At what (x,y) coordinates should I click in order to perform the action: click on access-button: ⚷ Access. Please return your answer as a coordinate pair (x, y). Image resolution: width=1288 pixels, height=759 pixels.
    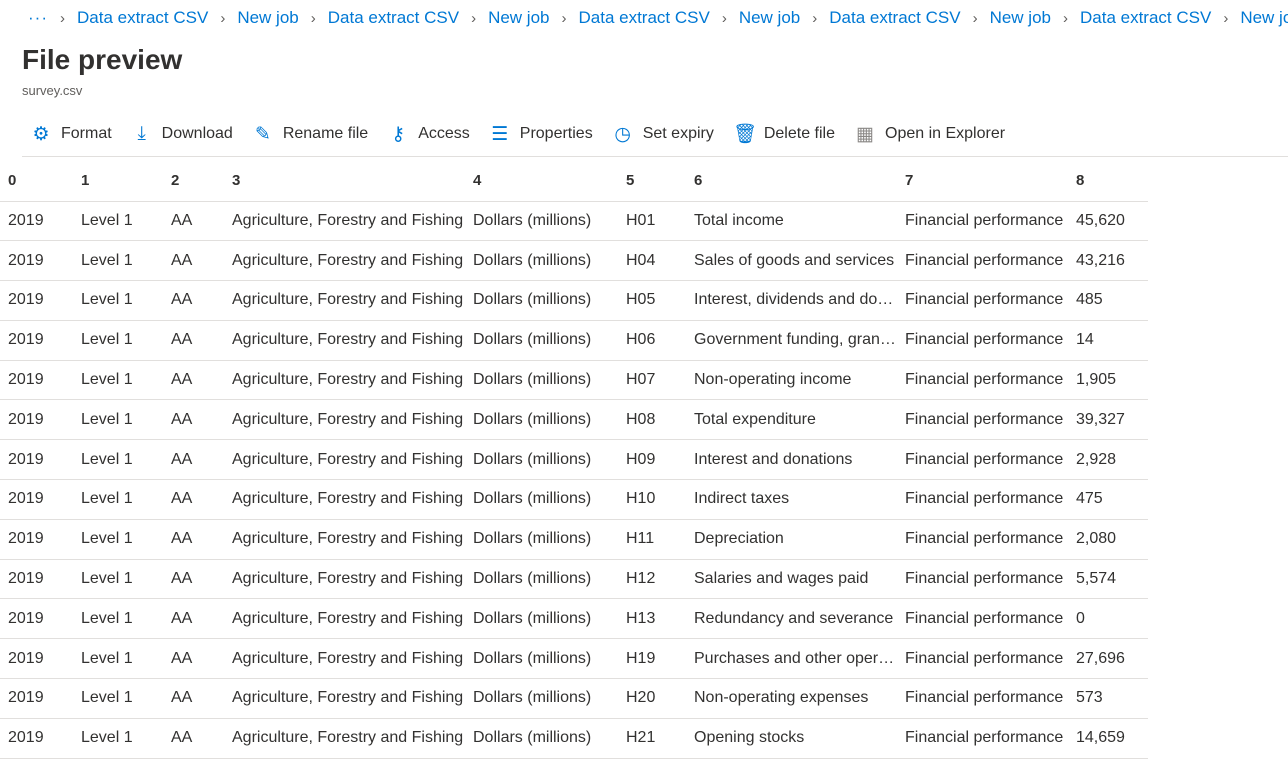
    Looking at the image, I should click on (428, 134).